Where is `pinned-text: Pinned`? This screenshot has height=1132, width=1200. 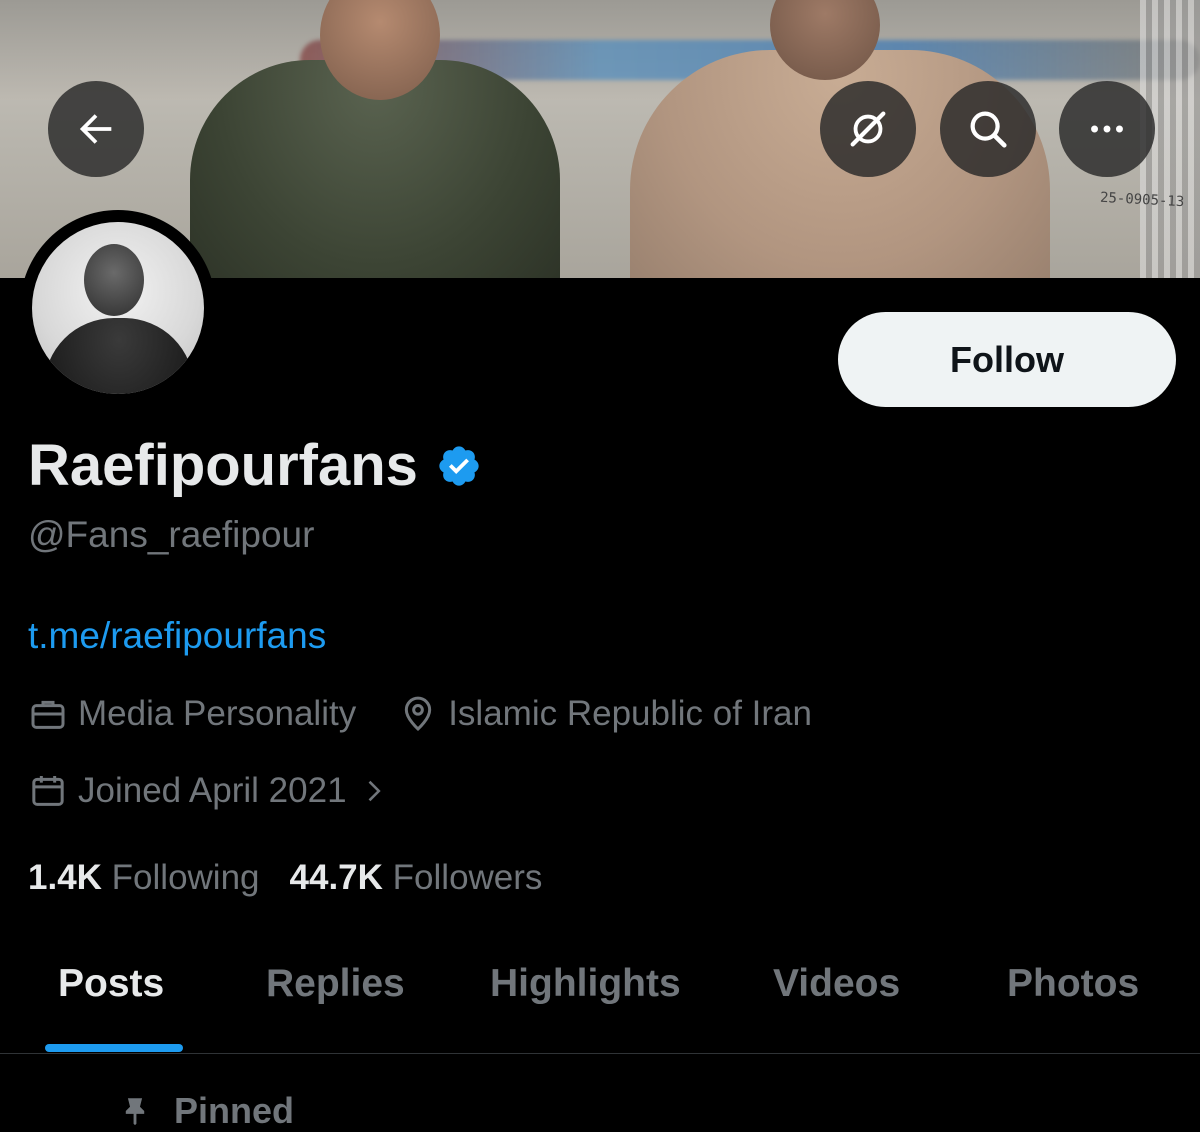 pinned-text: Pinned is located at coordinates (234, 1110).